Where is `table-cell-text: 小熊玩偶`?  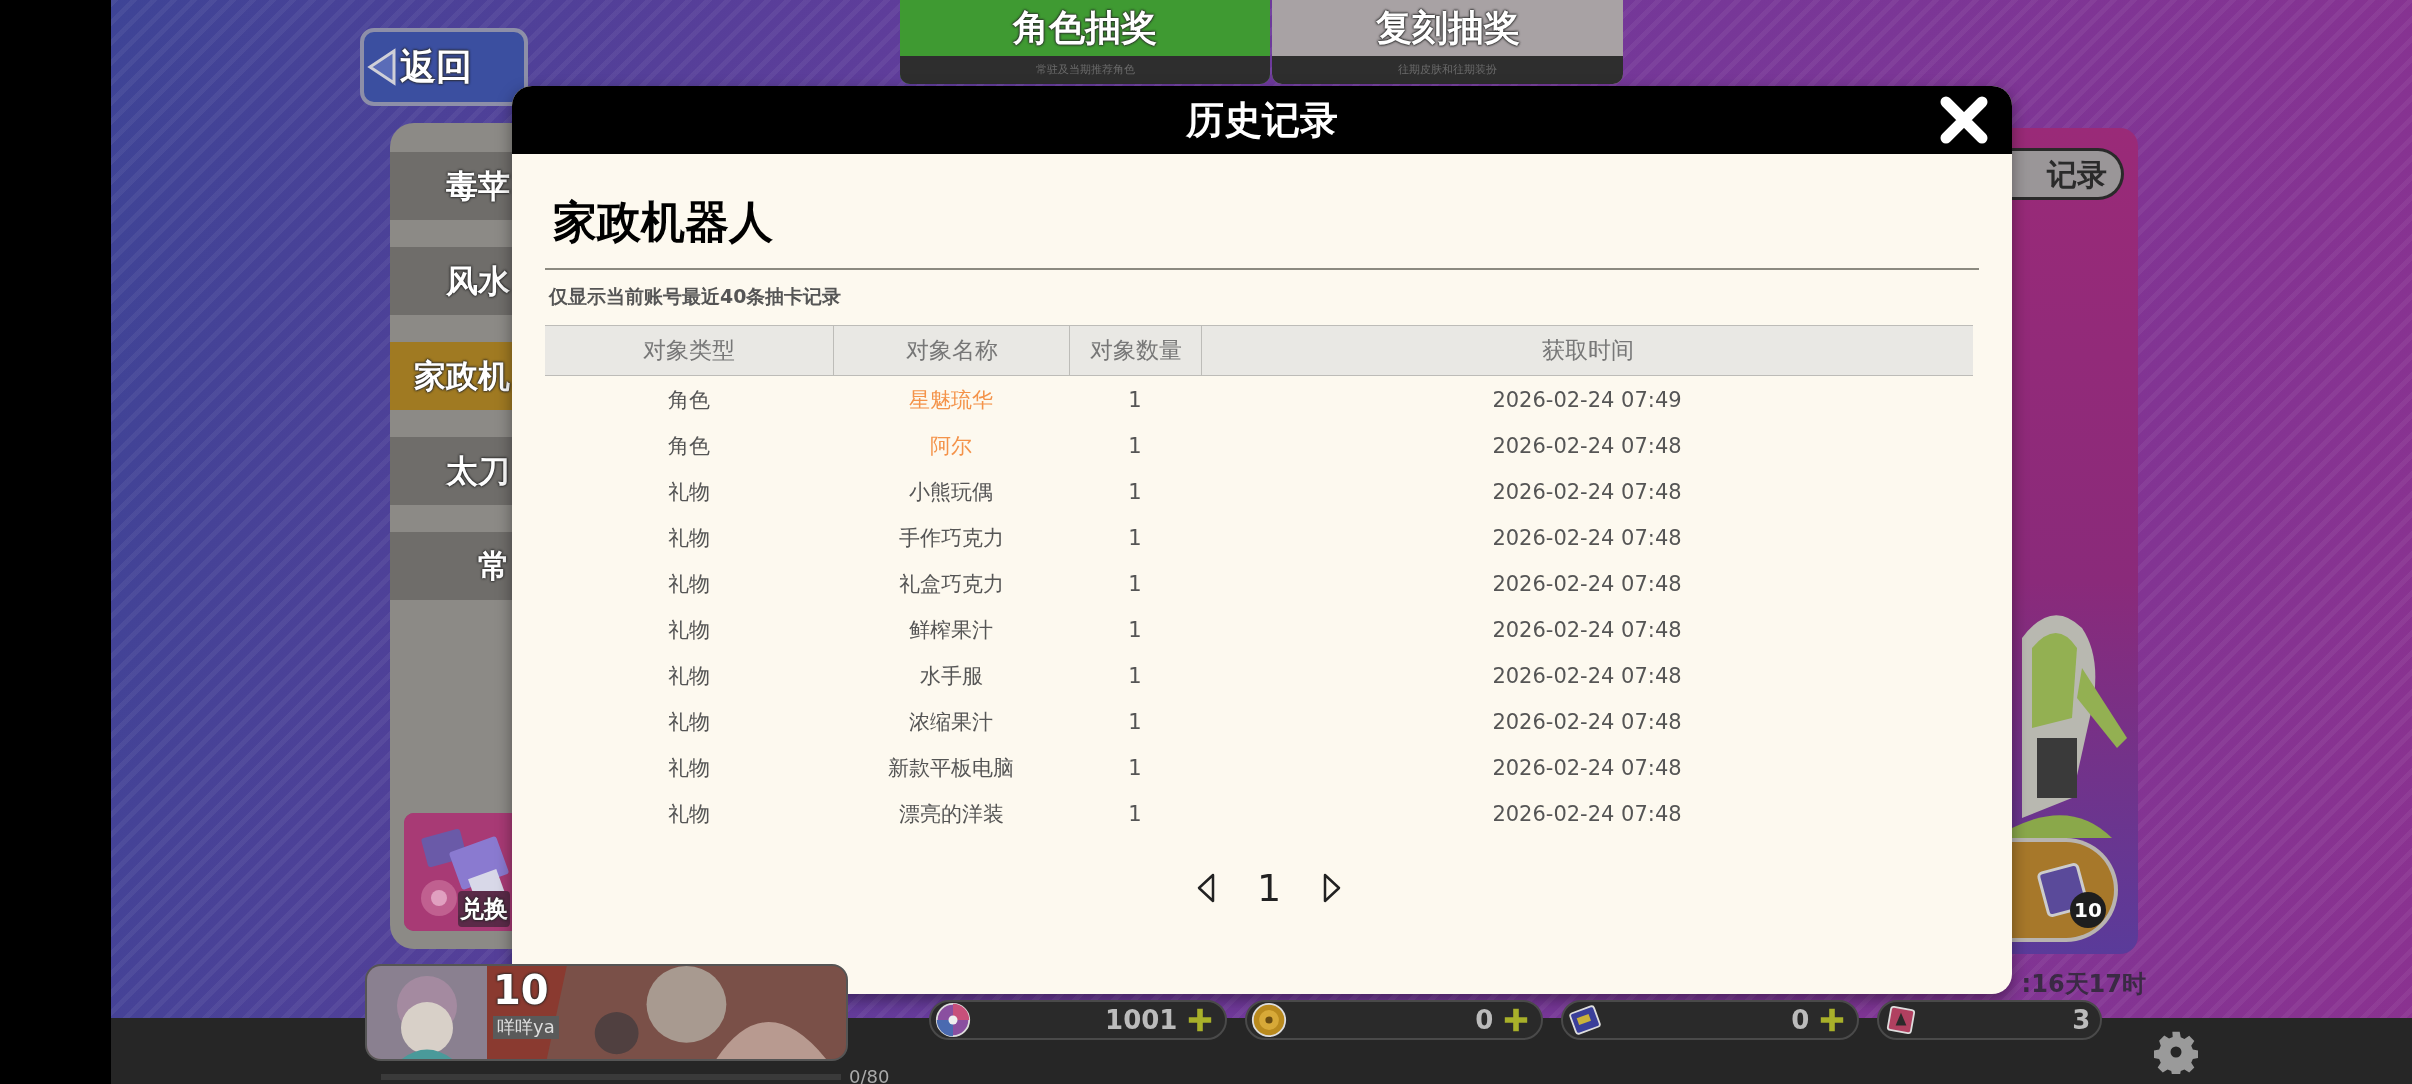
table-cell-text: 小熊玩偶 is located at coordinates (951, 492).